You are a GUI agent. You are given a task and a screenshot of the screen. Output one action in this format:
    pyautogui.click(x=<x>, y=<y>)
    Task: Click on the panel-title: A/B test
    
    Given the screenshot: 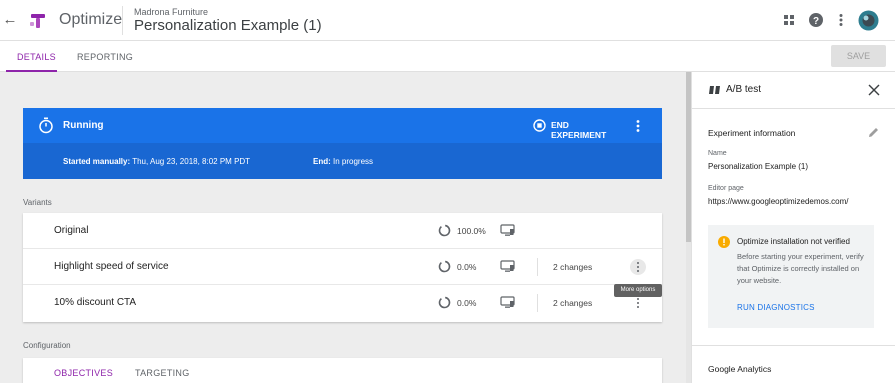 What is the action you would take?
    pyautogui.click(x=744, y=89)
    